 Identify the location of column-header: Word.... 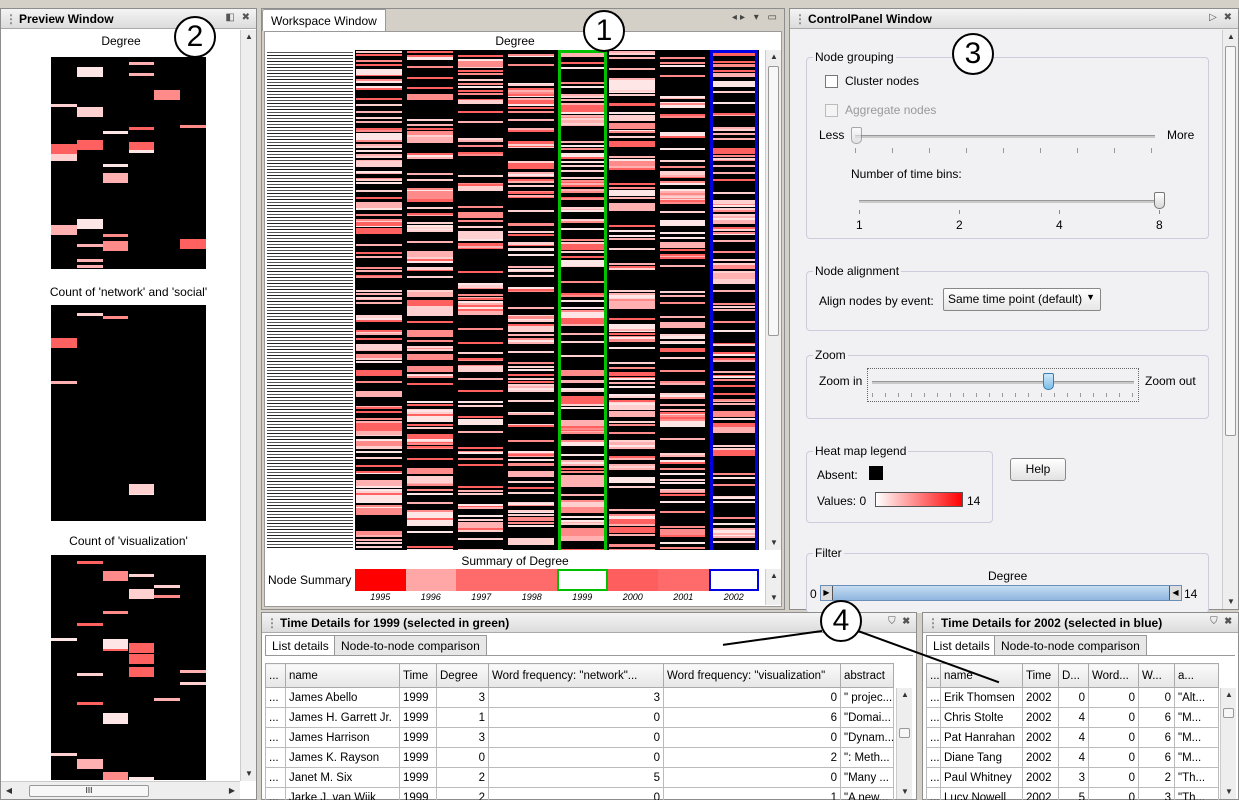
(1113, 675).